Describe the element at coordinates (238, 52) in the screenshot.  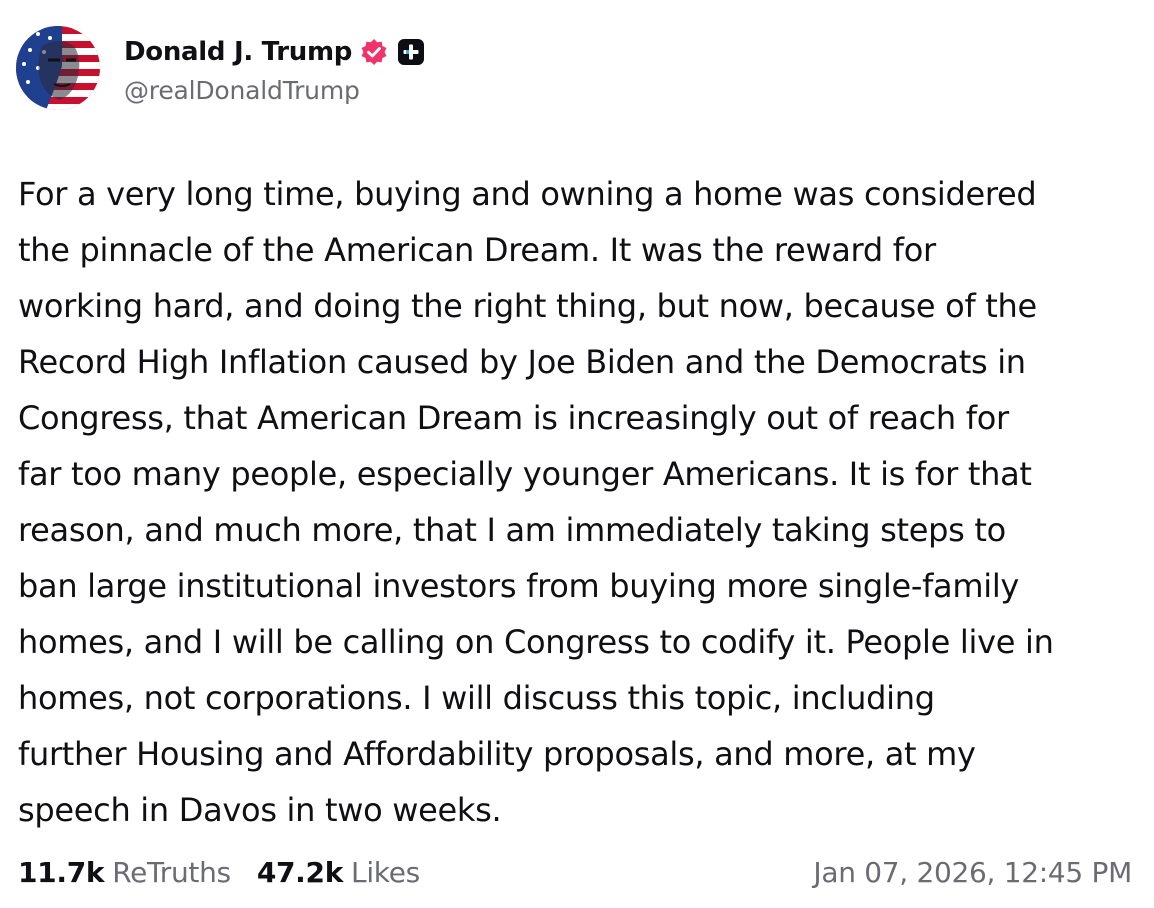
I see `author-display-name: Donald J. Trump` at that location.